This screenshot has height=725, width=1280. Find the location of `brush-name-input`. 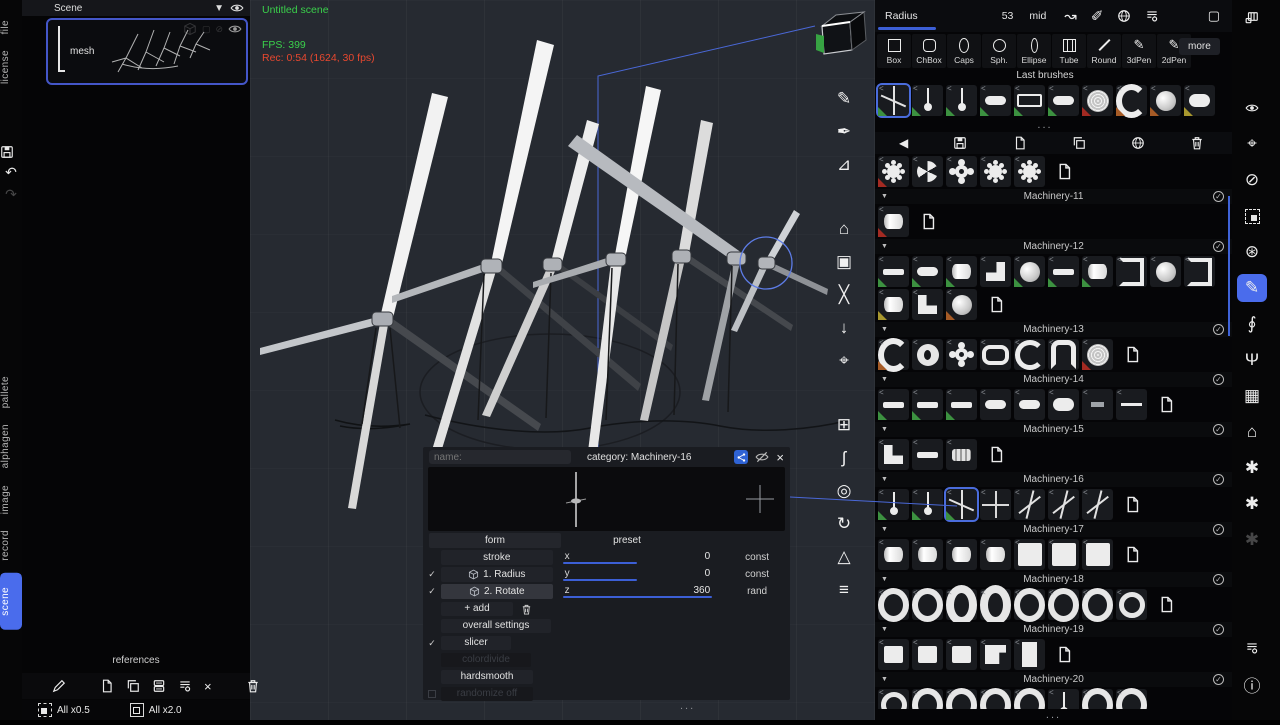

brush-name-input is located at coordinates (500, 457).